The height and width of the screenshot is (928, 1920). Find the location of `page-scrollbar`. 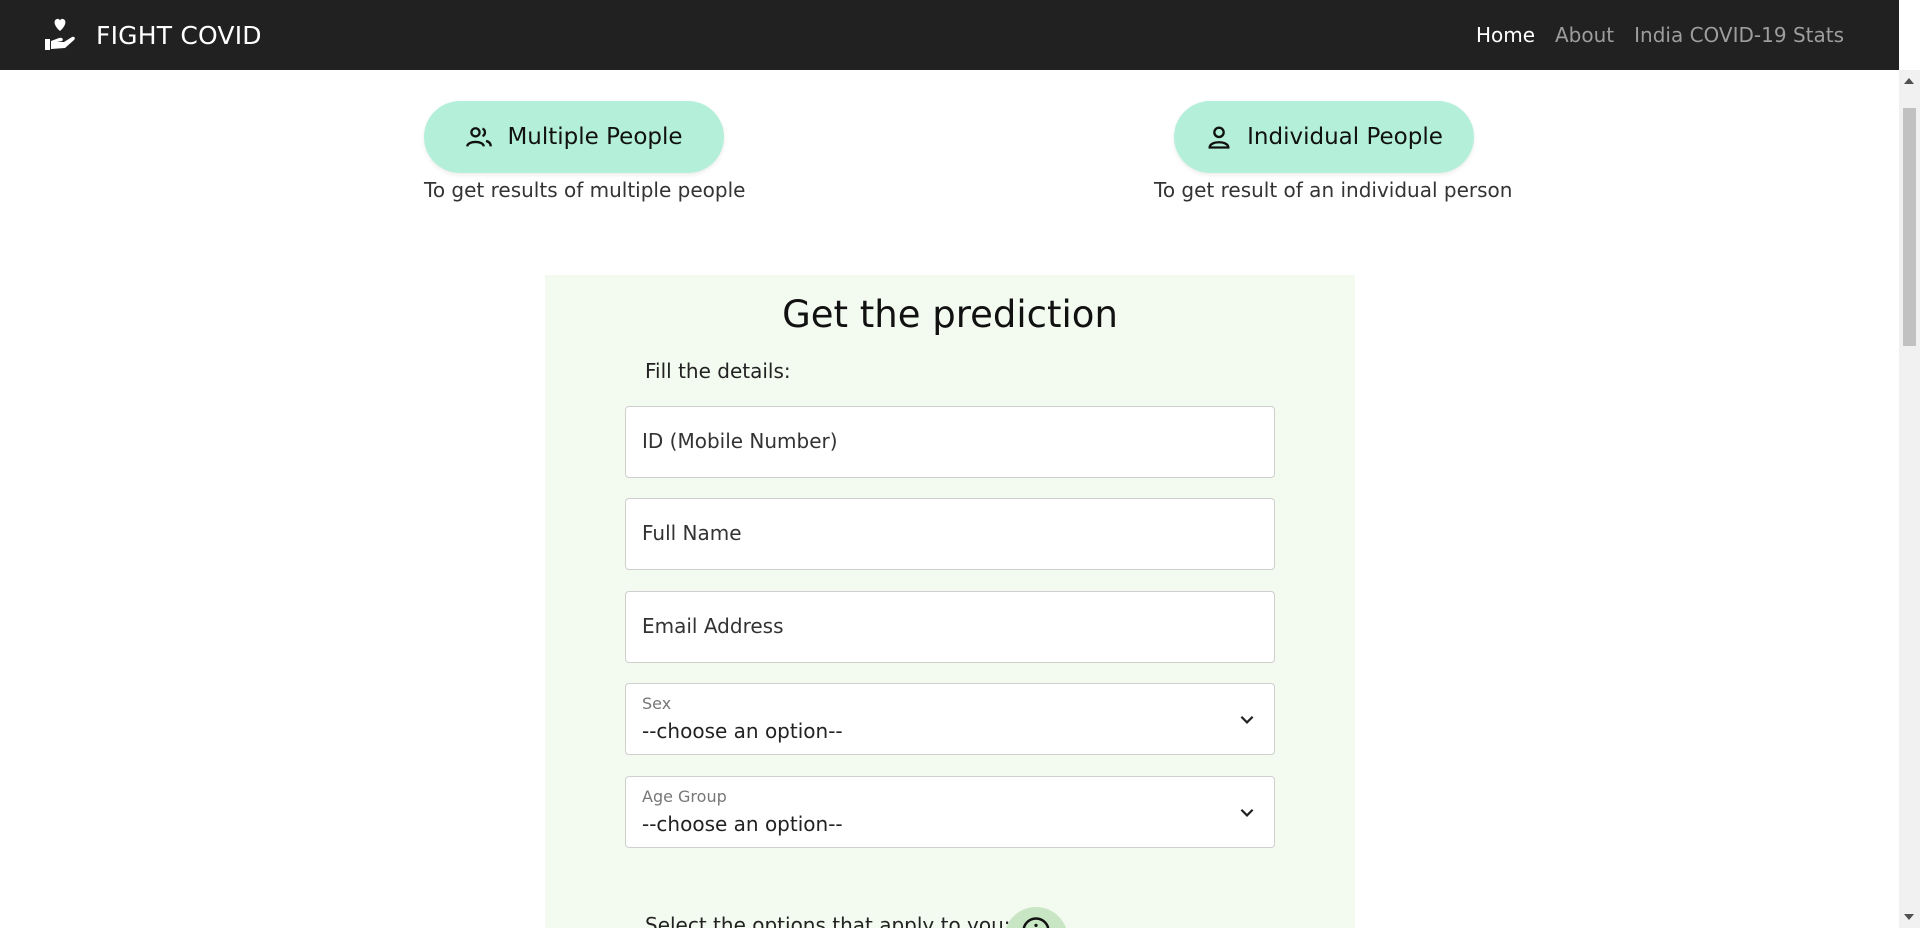

page-scrollbar is located at coordinates (1909, 499).